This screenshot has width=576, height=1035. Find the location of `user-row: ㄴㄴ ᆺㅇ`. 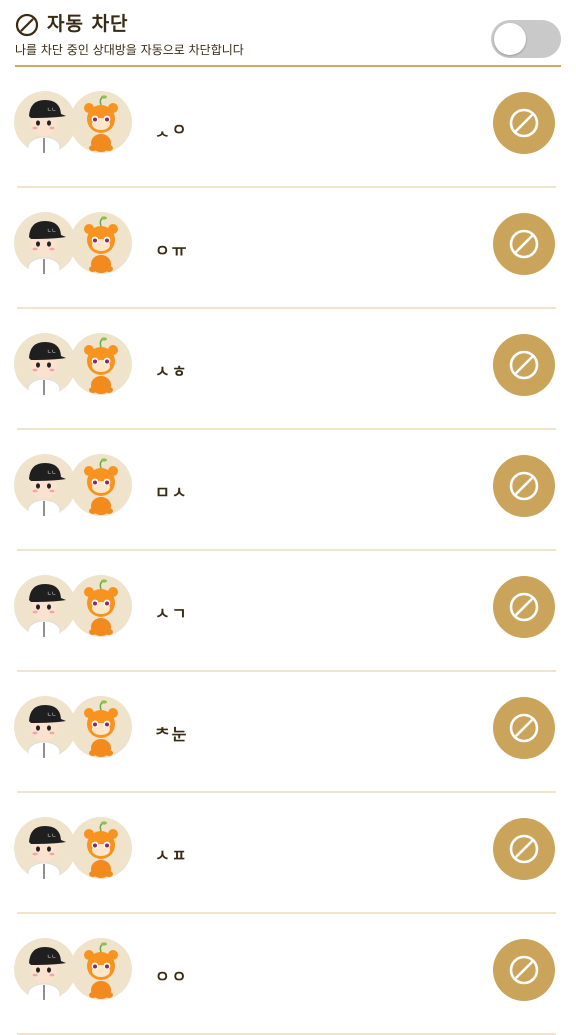

user-row: ㄴㄴ ᆺㅇ is located at coordinates (288, 127).